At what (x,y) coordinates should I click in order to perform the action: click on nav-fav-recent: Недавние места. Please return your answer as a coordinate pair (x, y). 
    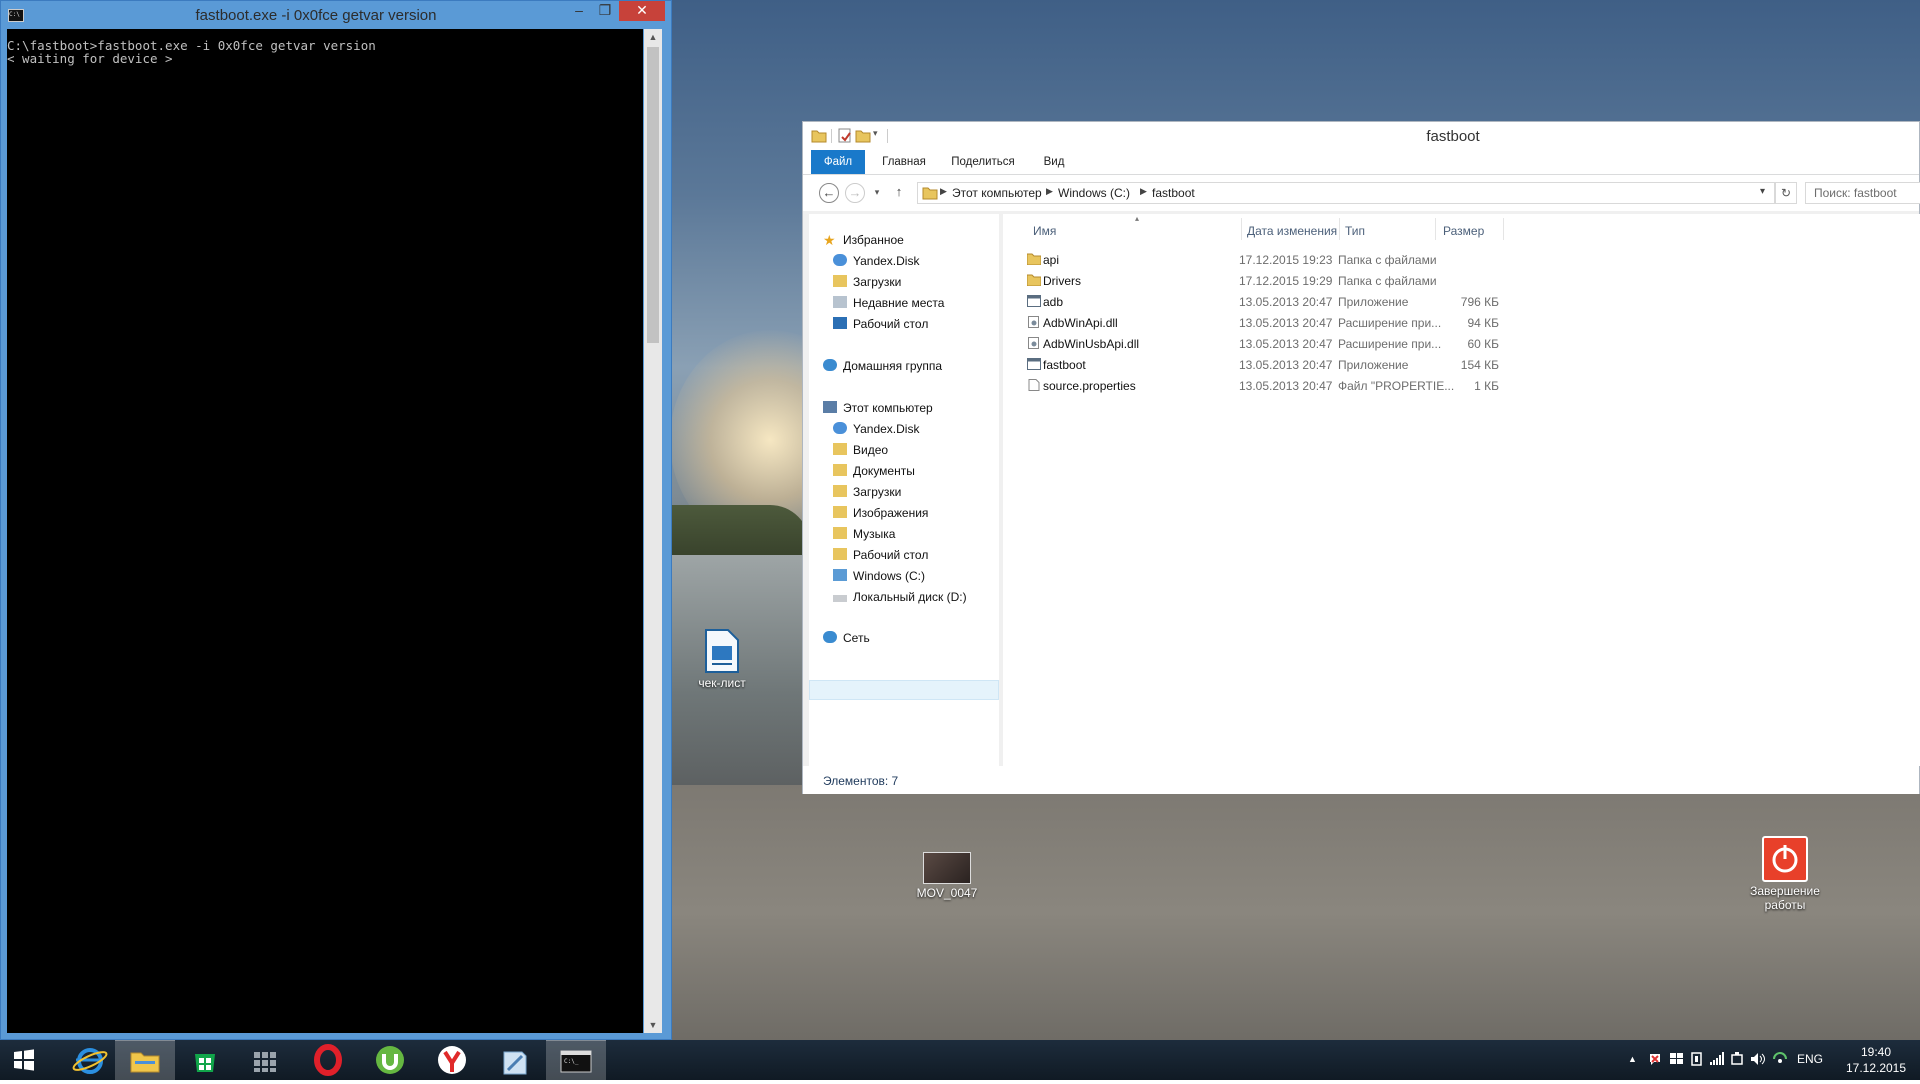
    Looking at the image, I should click on (888, 303).